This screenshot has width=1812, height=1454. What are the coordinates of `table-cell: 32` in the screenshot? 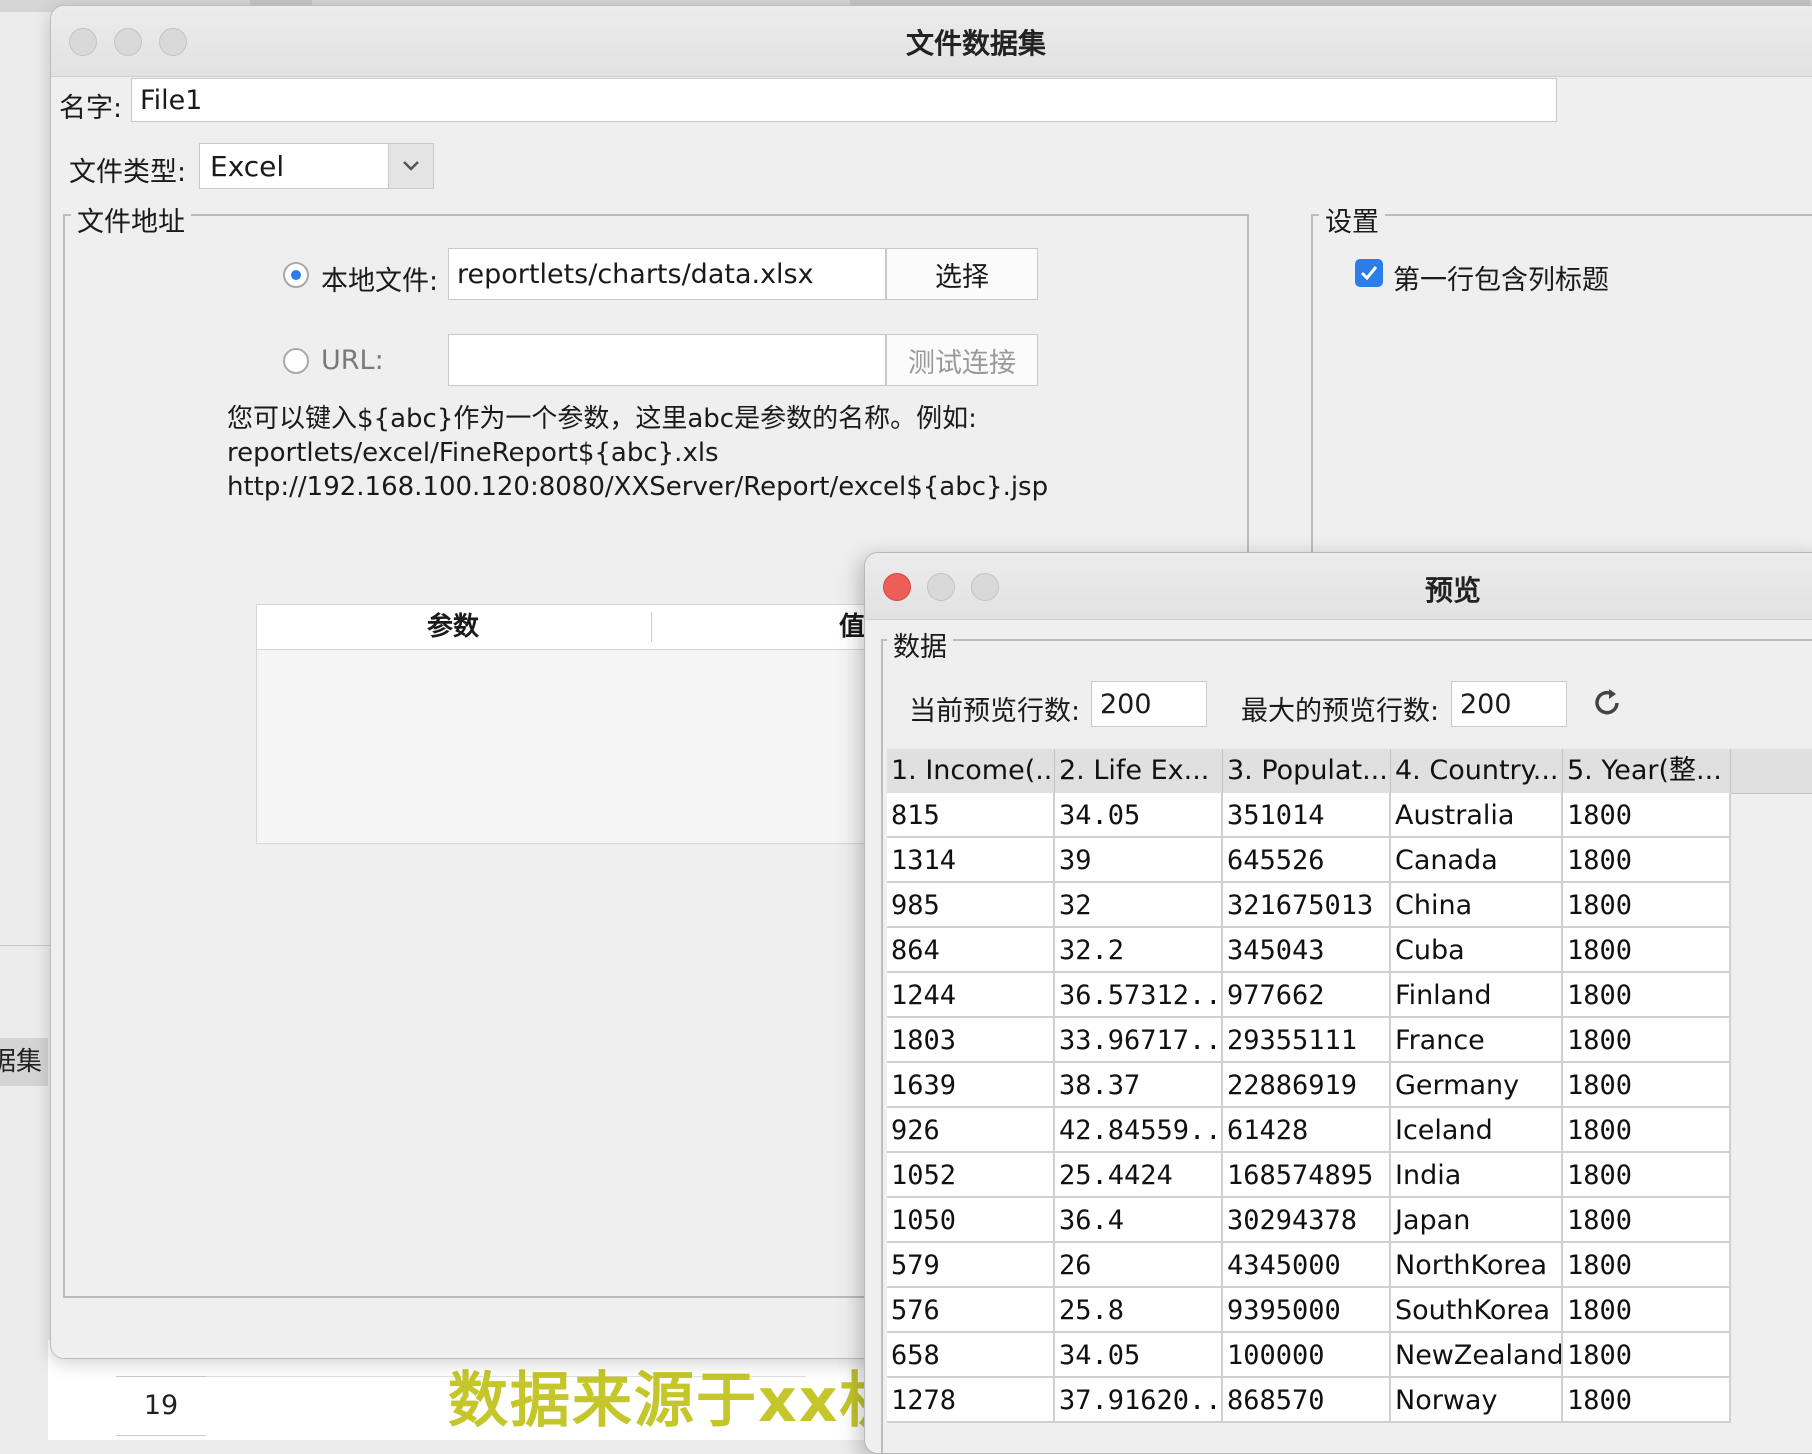 It's located at (1139, 905).